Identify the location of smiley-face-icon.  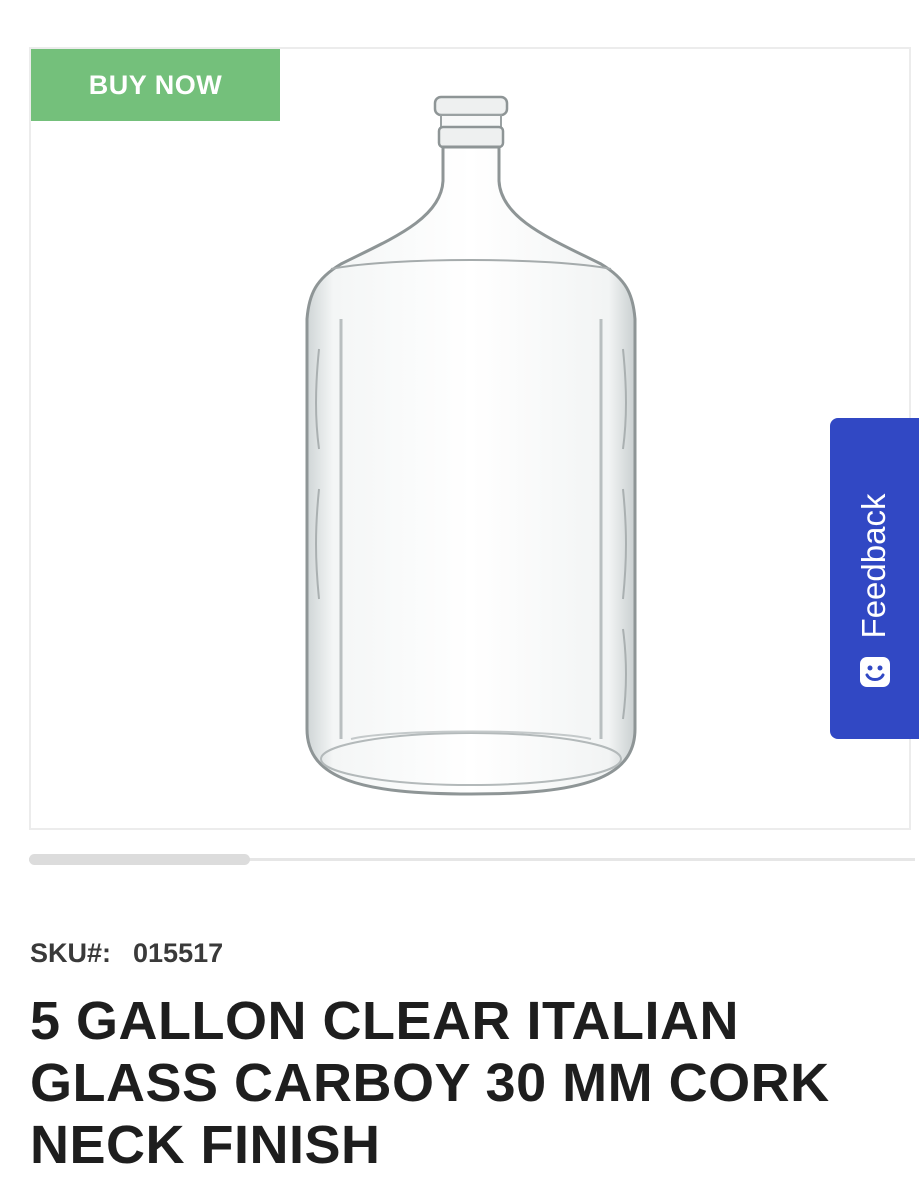
(875, 672).